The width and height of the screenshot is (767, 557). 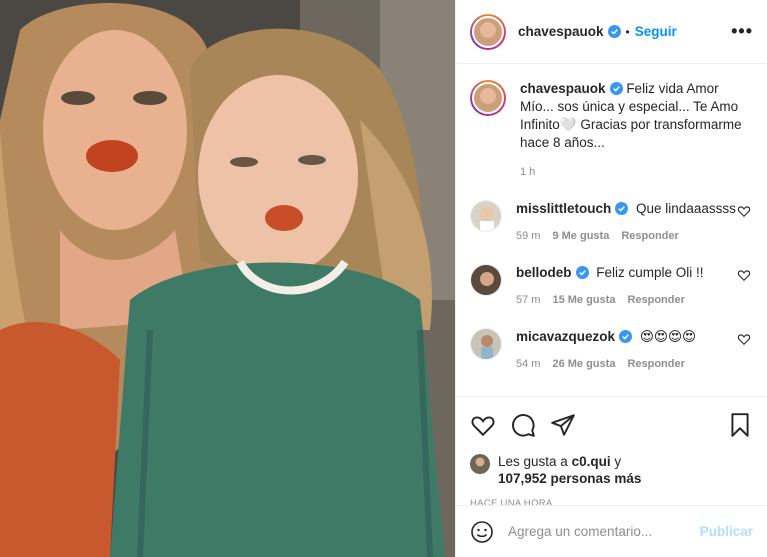 I want to click on commenter-username: bellodeb, so click(x=544, y=272).